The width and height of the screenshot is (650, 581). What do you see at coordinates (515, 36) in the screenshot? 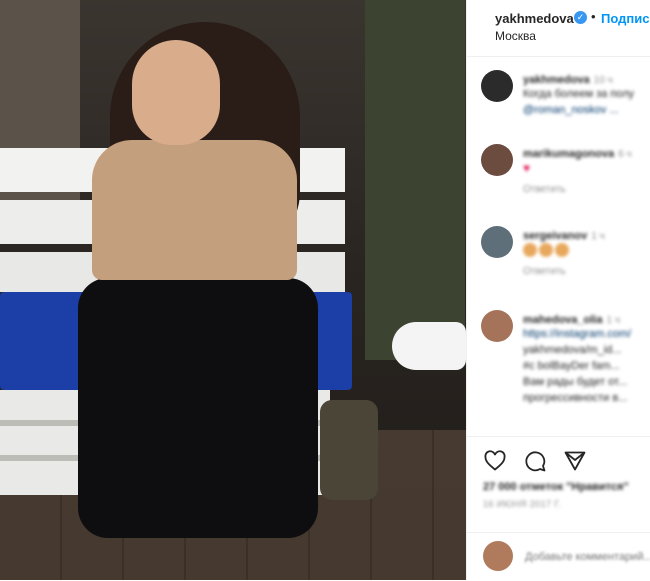
I see `location-link: Москва` at bounding box center [515, 36].